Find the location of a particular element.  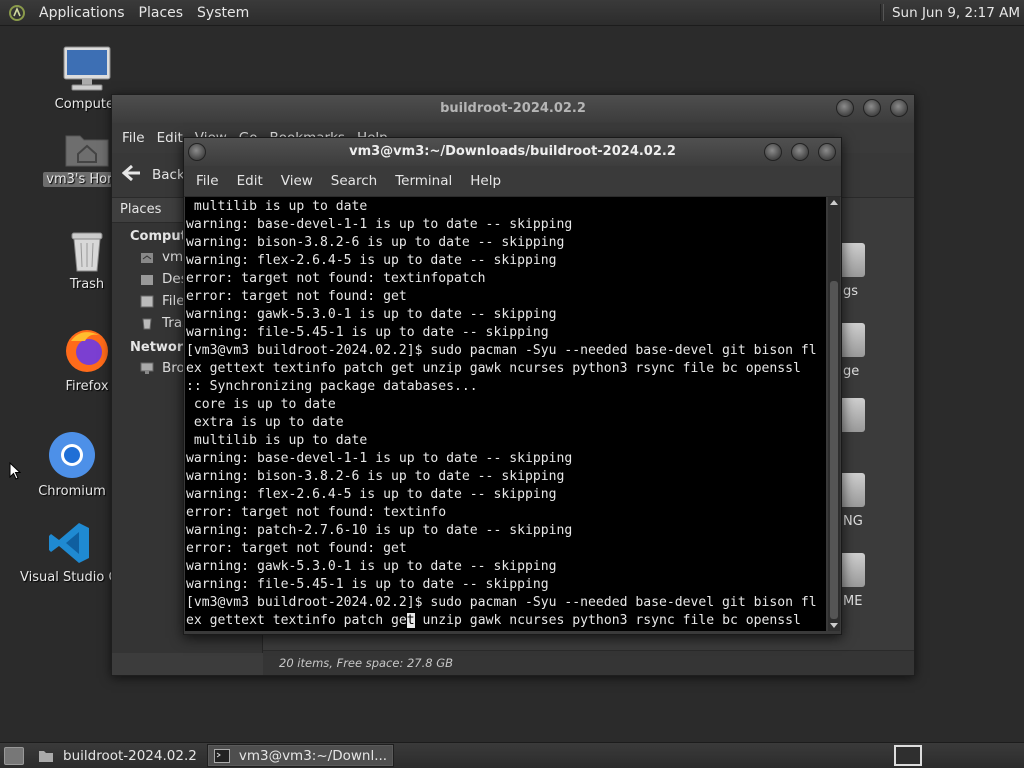

vscode-icon is located at coordinates (69, 543).